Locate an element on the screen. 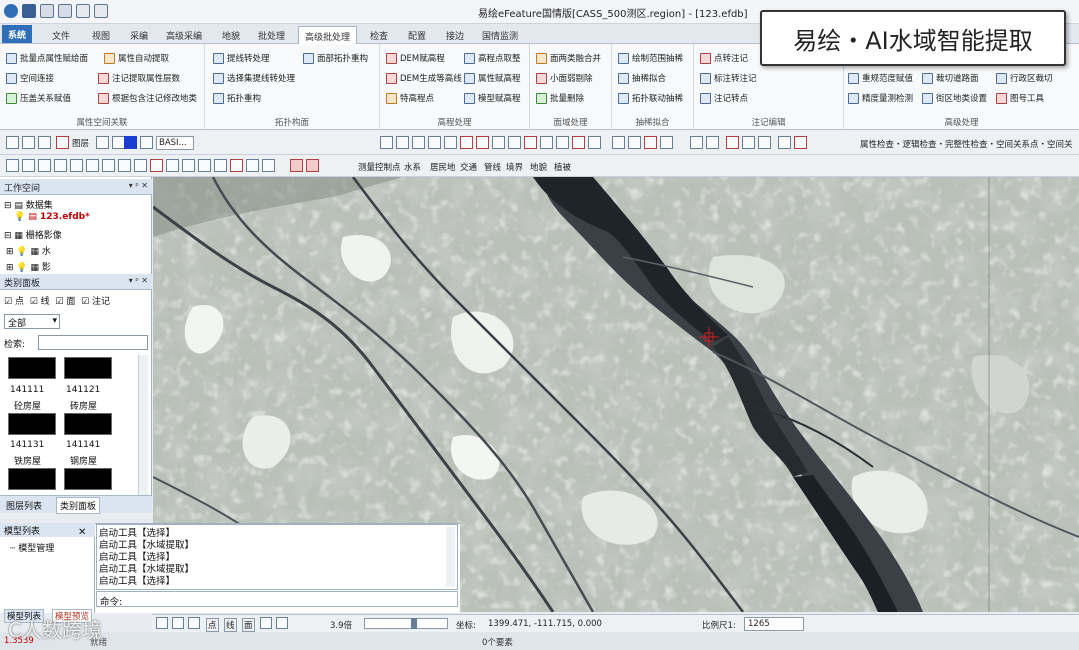  hand-icon is located at coordinates (28, 165).